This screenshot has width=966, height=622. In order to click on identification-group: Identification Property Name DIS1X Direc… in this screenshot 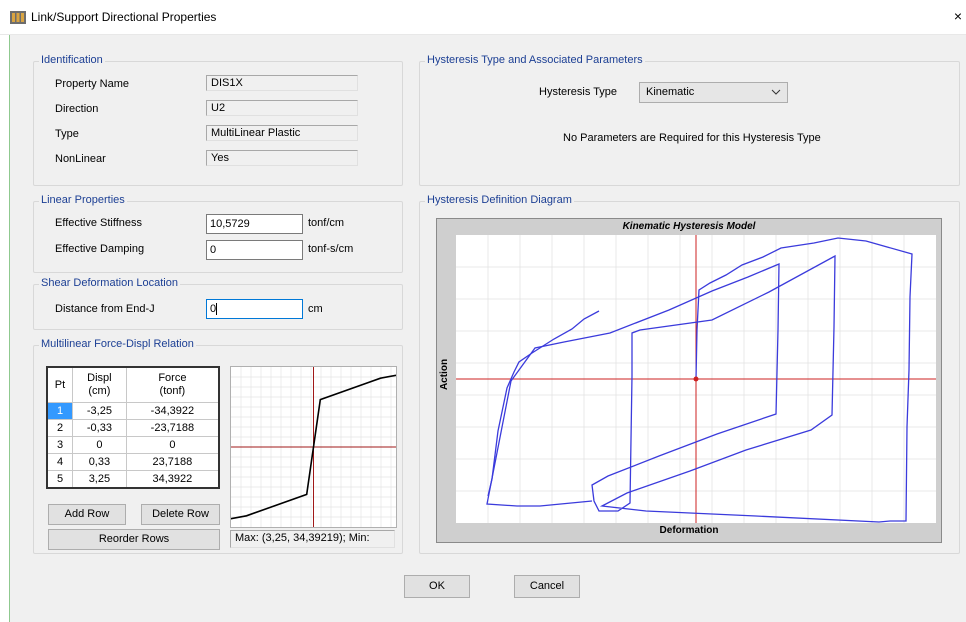, I will do `click(218, 120)`.